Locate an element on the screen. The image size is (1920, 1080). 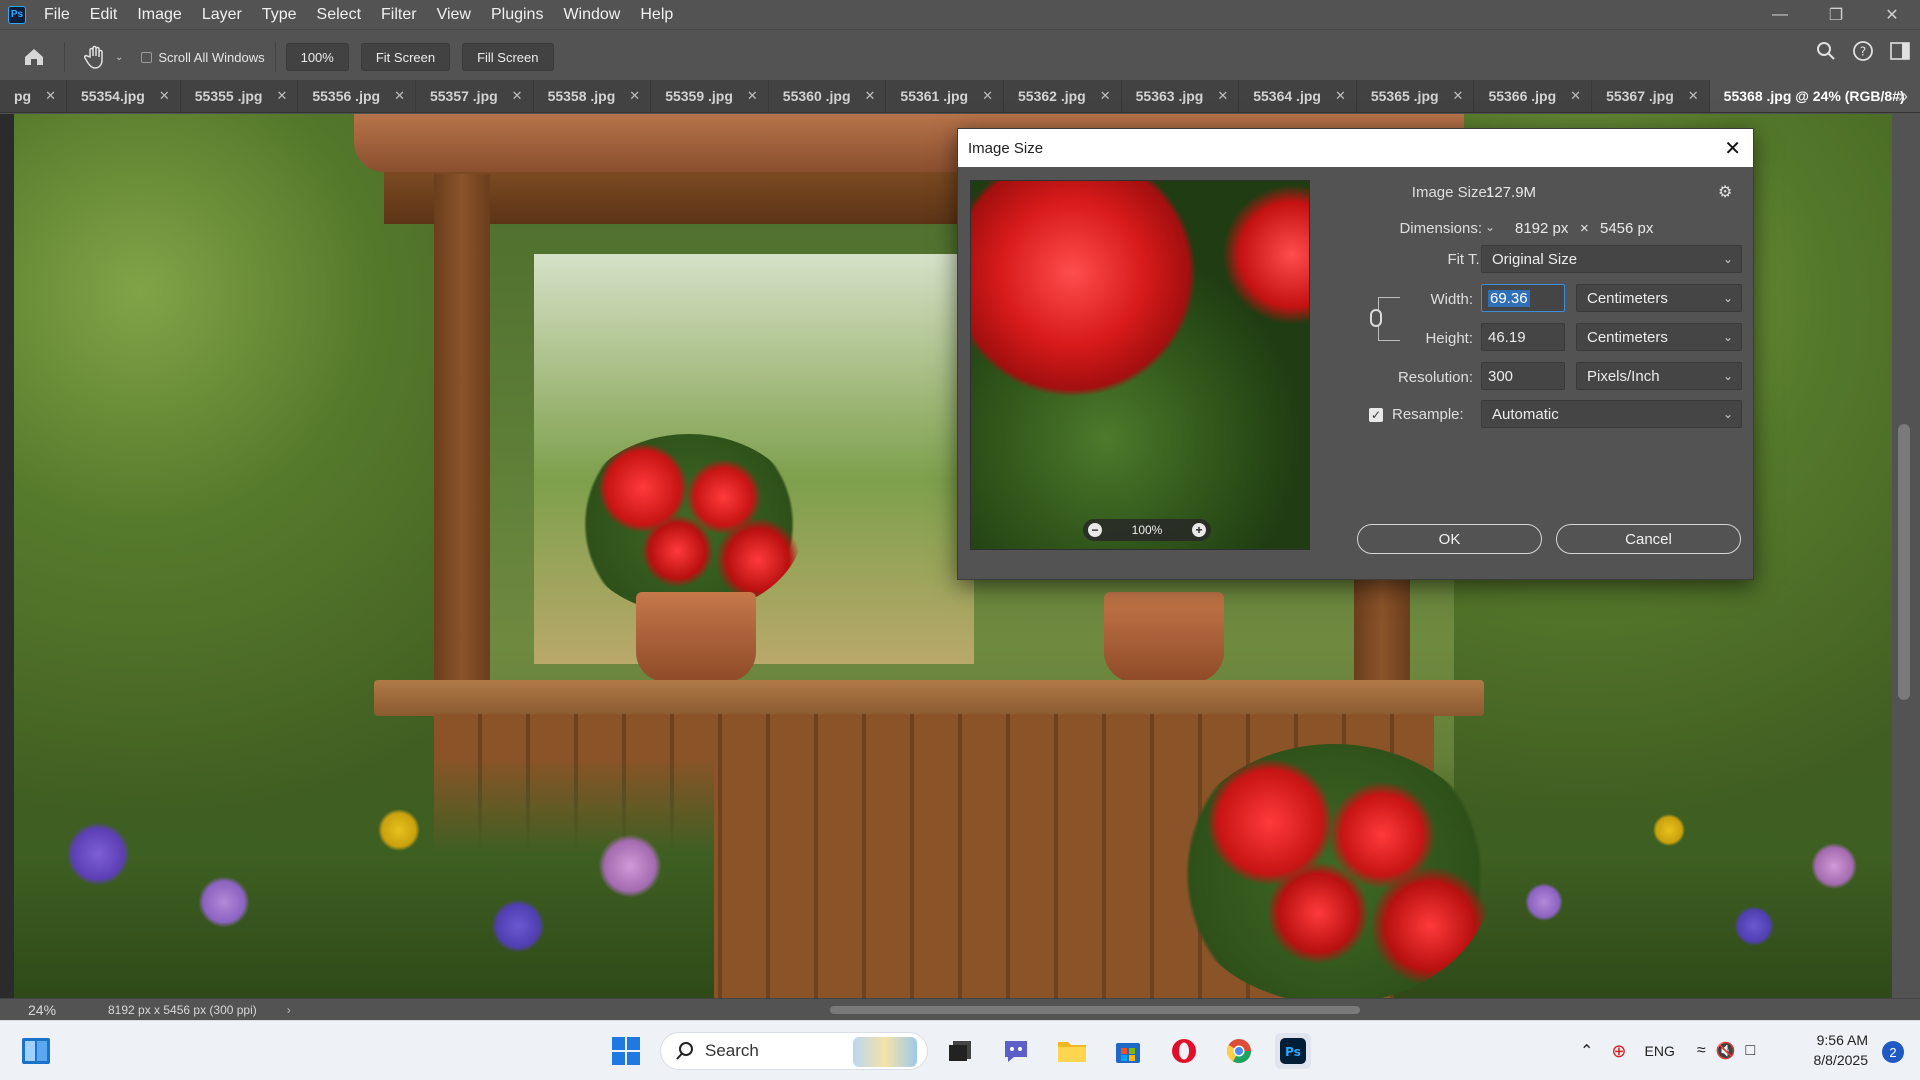
hand-tool-icon is located at coordinates (95, 57).